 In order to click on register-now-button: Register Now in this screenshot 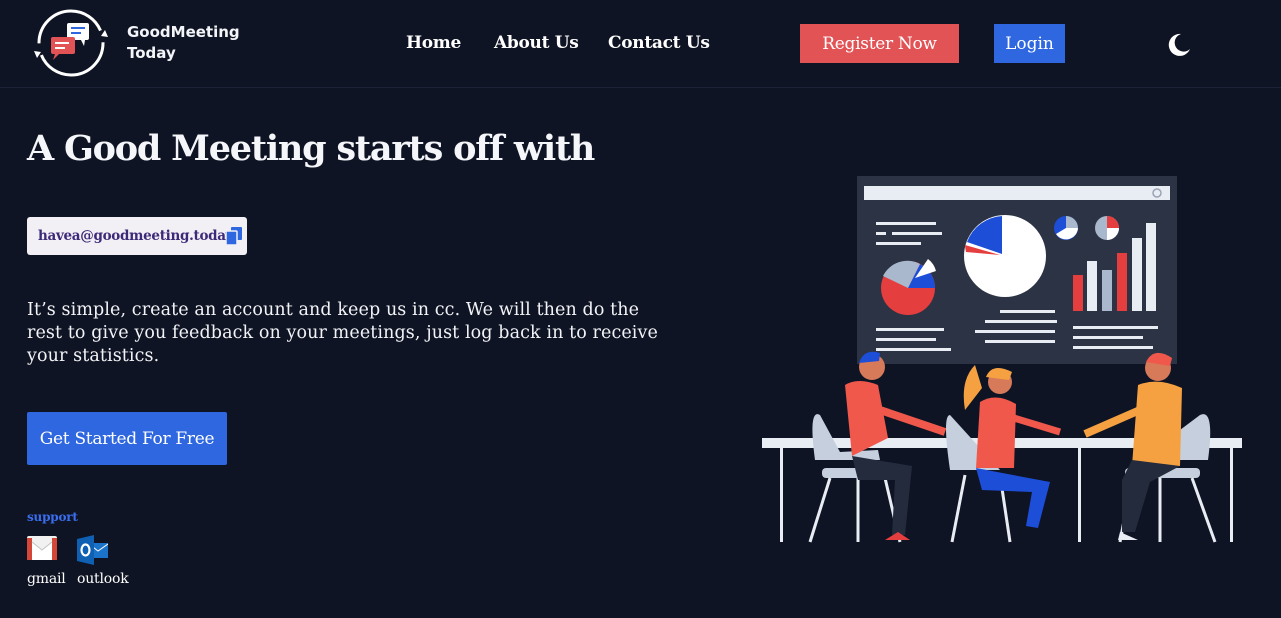, I will do `click(879, 43)`.